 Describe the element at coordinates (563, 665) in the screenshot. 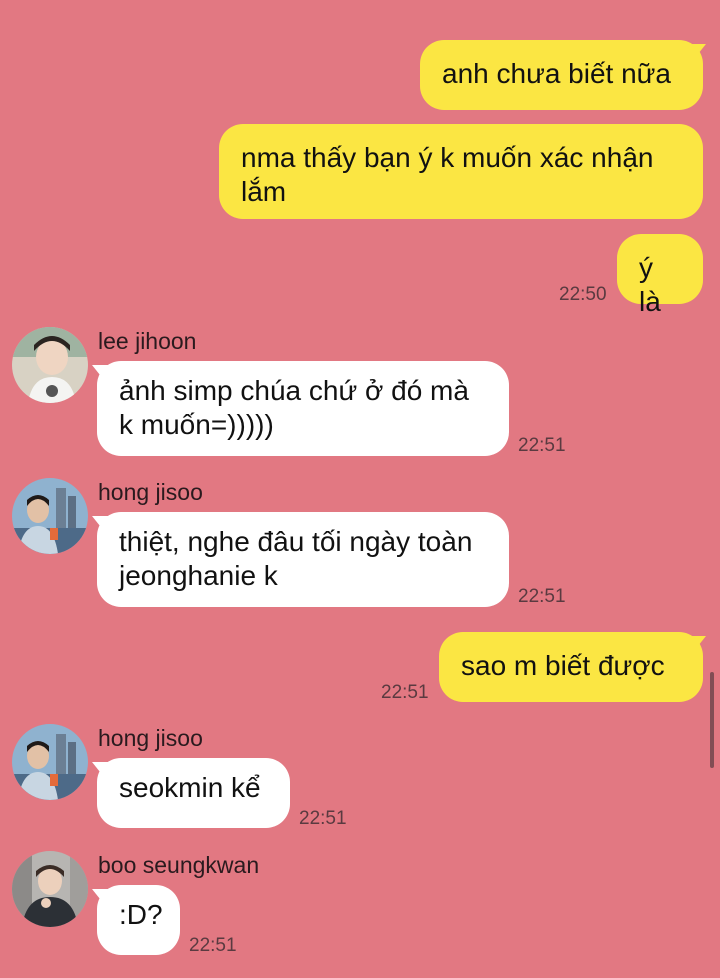

I see `message-text: sao m biết được` at that location.